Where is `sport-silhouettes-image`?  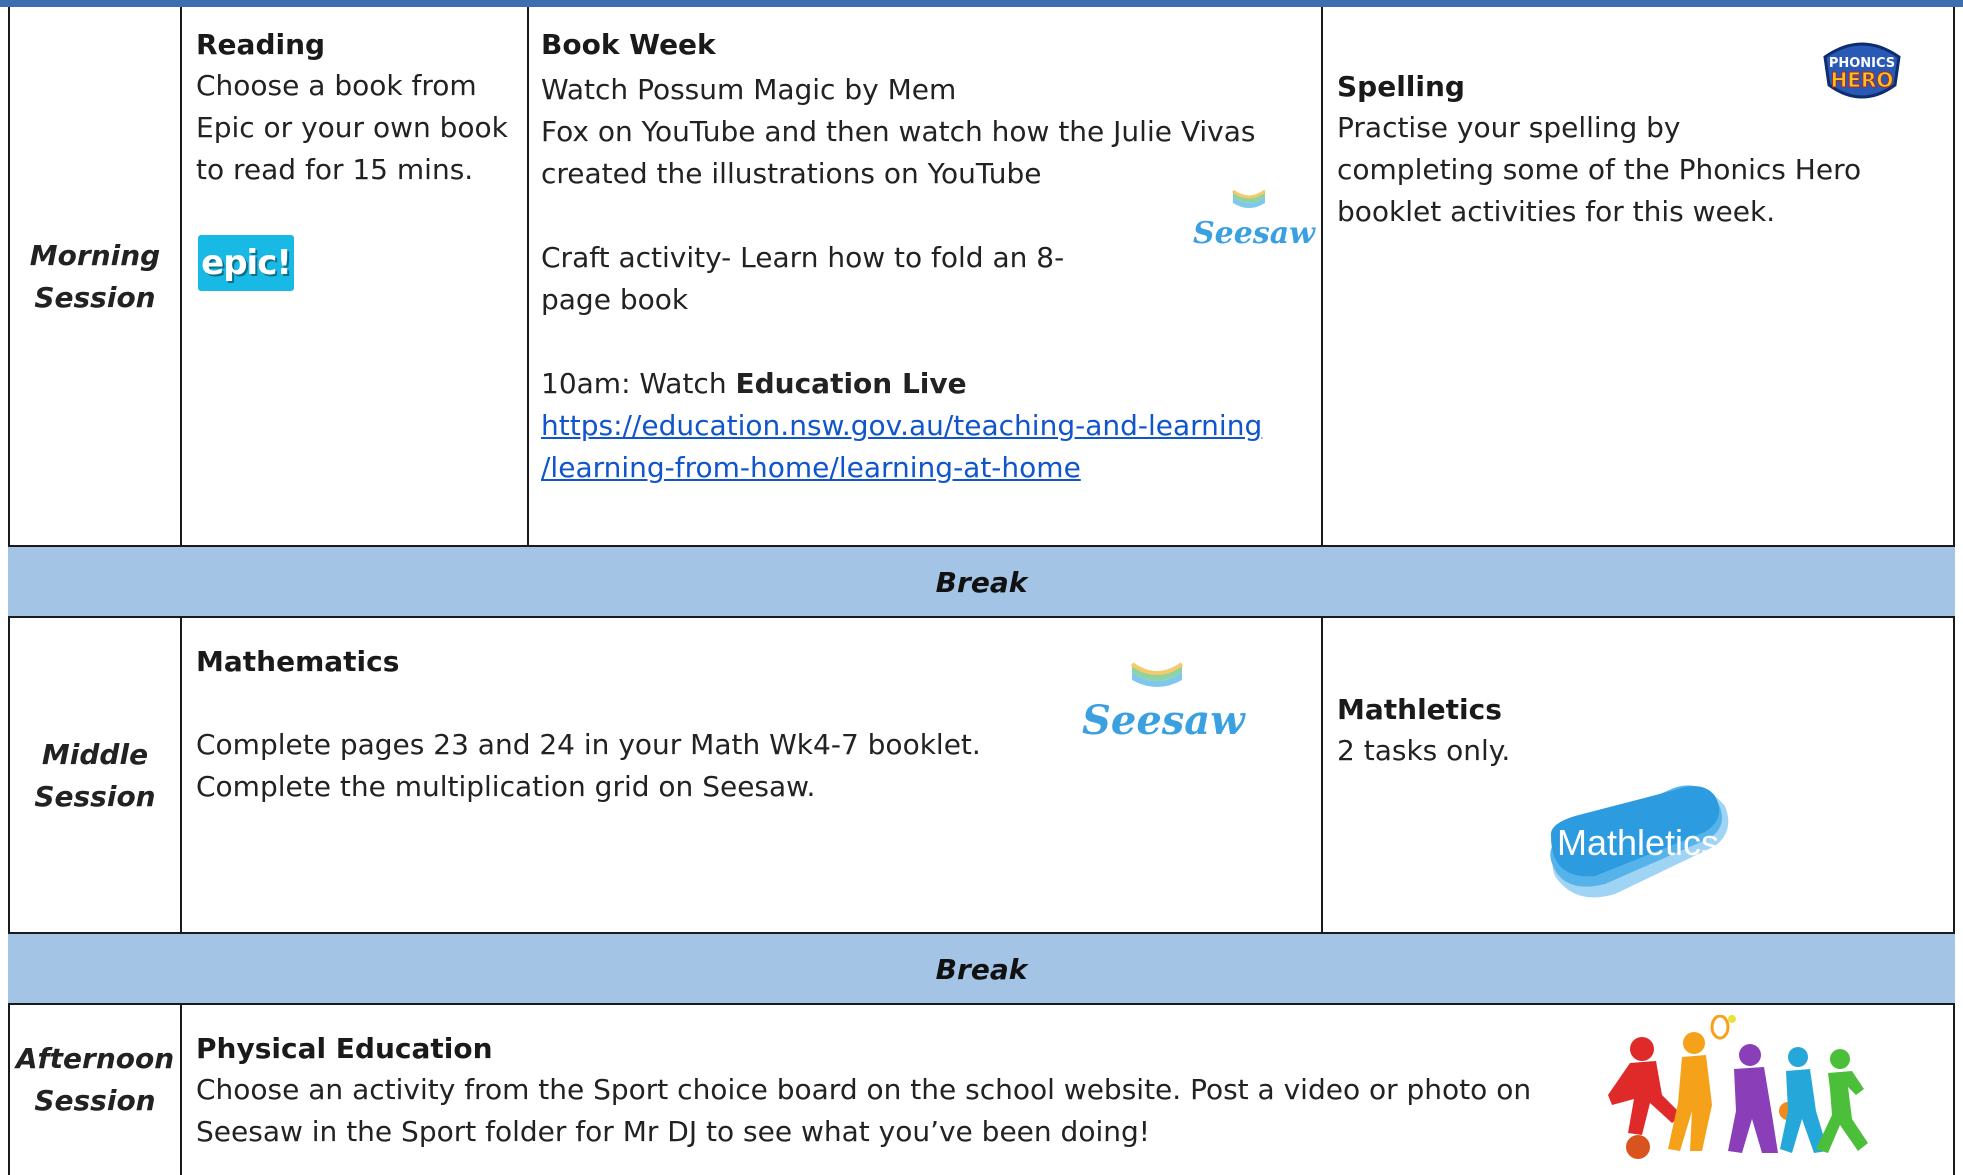 sport-silhouettes-image is located at coordinates (1737, 1089).